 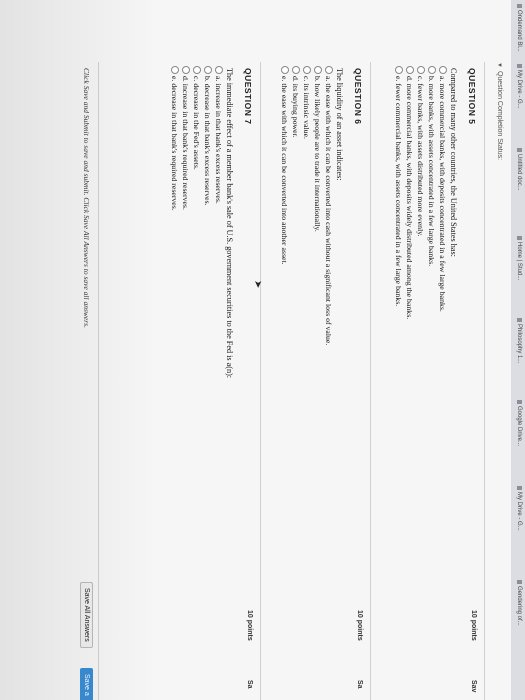 What do you see at coordinates (86, 684) in the screenshot?
I see `save-and-submit-button: Save a` at bounding box center [86, 684].